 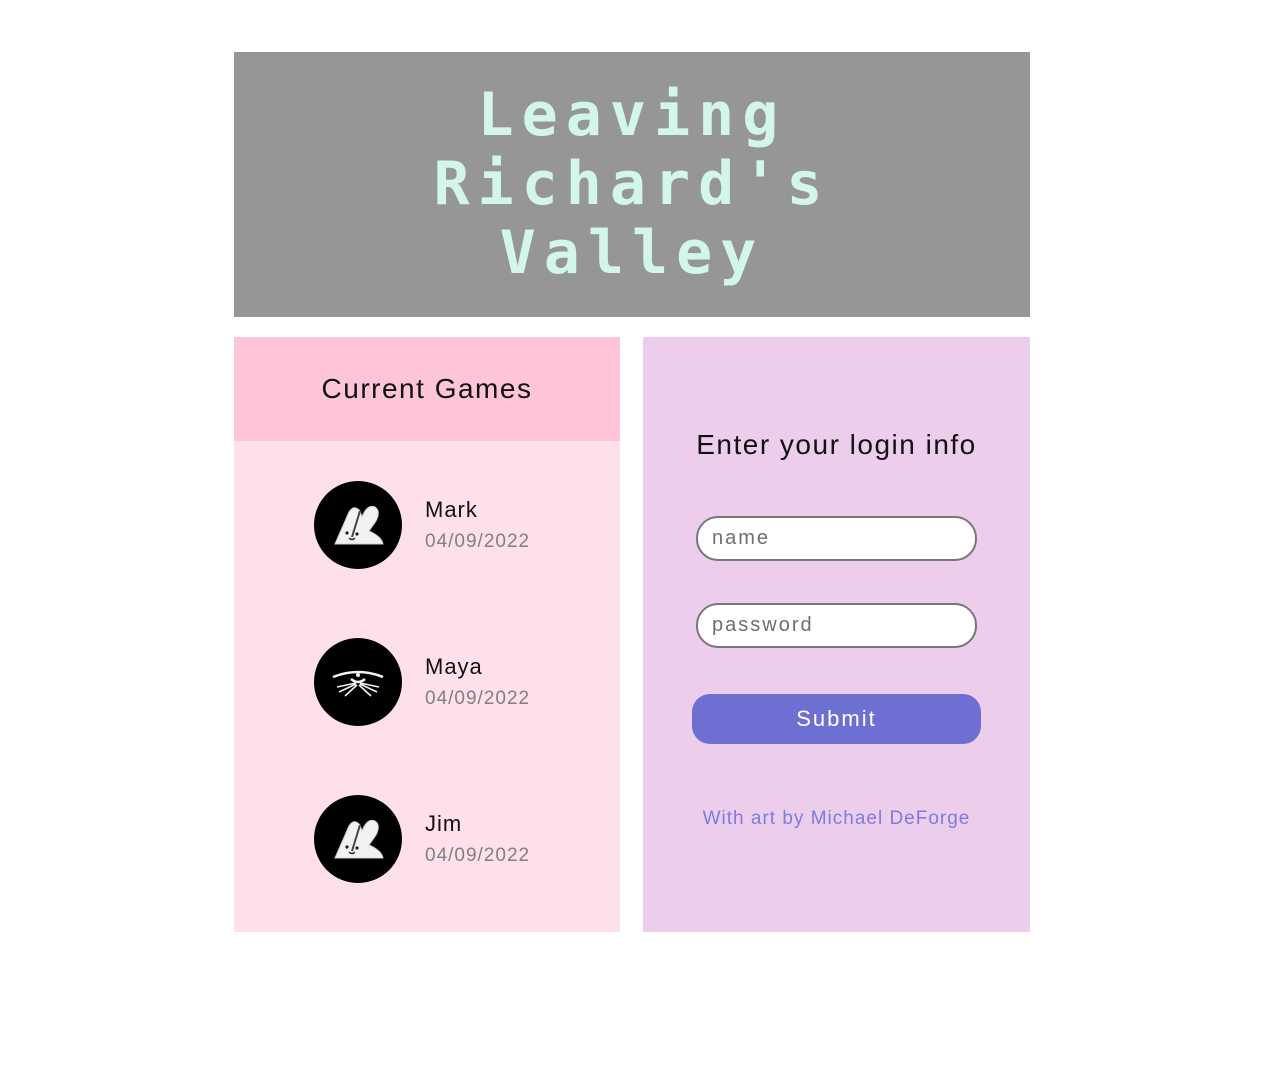 I want to click on player-name: Mark, so click(x=451, y=509).